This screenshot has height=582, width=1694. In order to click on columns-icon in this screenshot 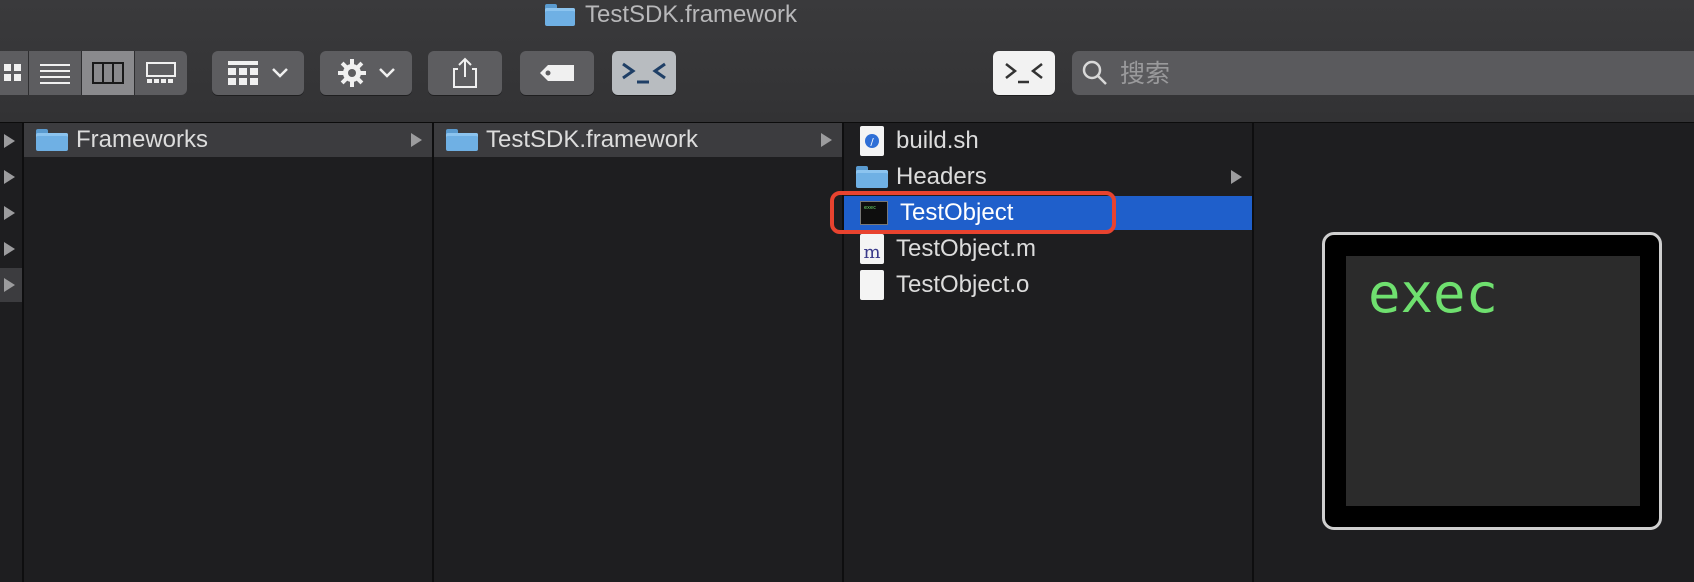, I will do `click(108, 73)`.